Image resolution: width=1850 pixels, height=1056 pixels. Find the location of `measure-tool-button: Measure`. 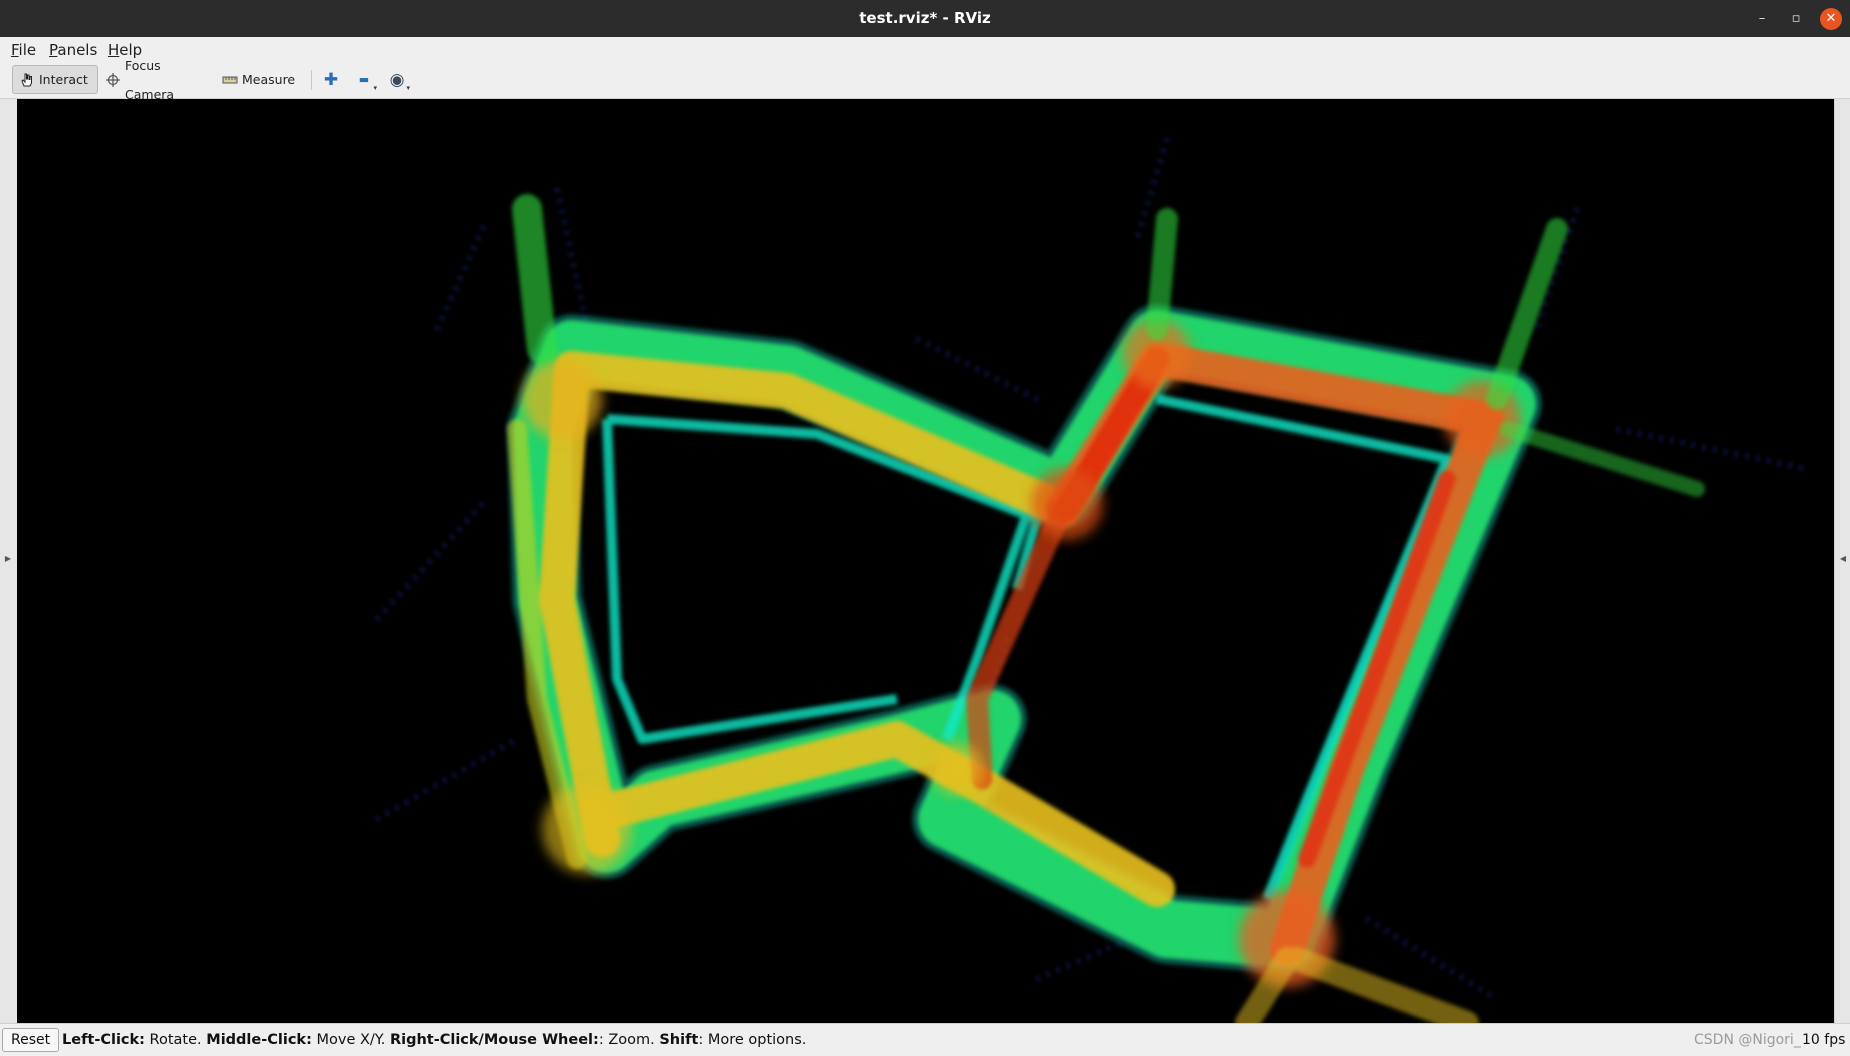

measure-tool-button: Measure is located at coordinates (256, 79).